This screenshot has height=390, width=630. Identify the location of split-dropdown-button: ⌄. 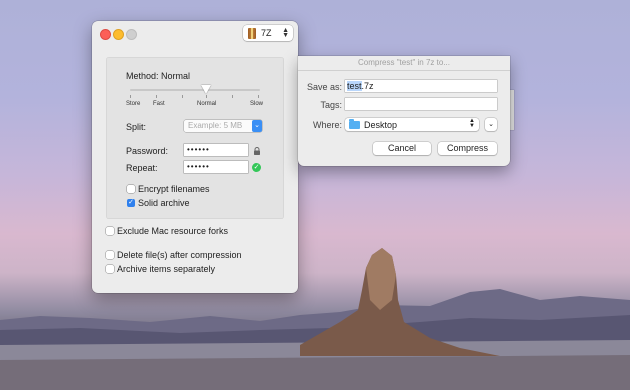
(257, 126).